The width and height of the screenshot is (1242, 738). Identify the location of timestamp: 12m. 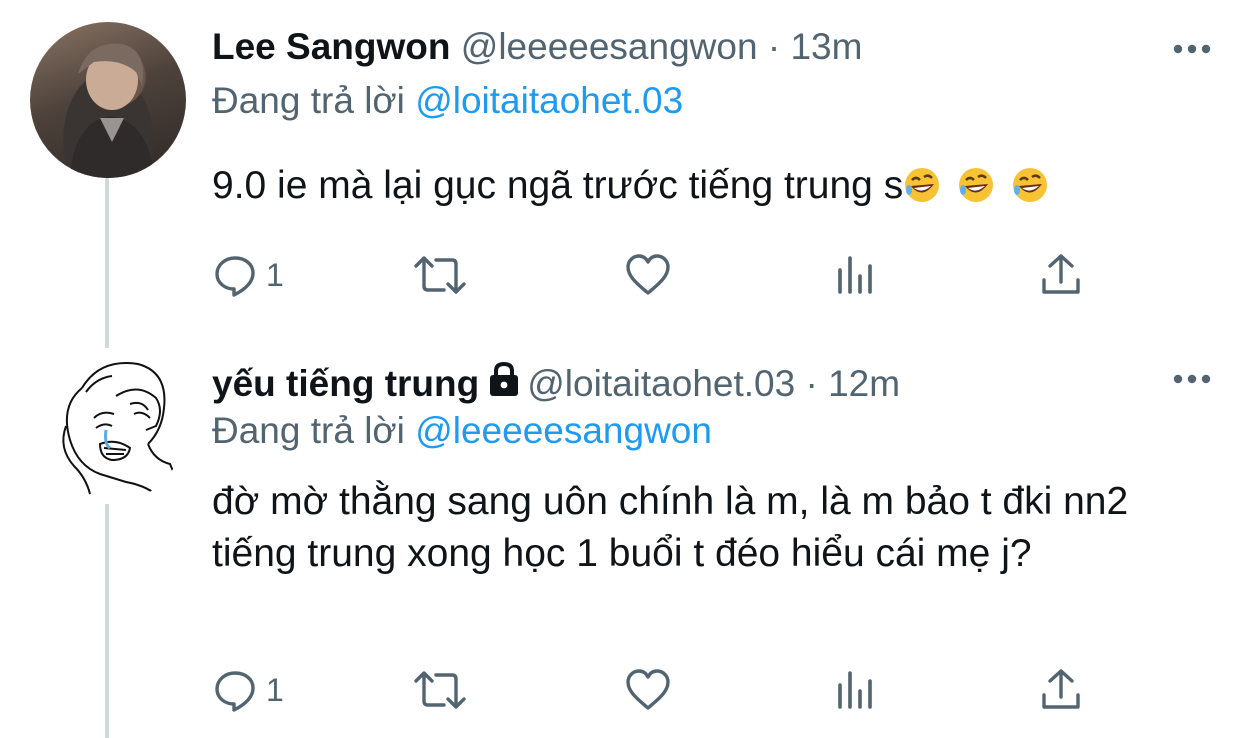
(864, 383).